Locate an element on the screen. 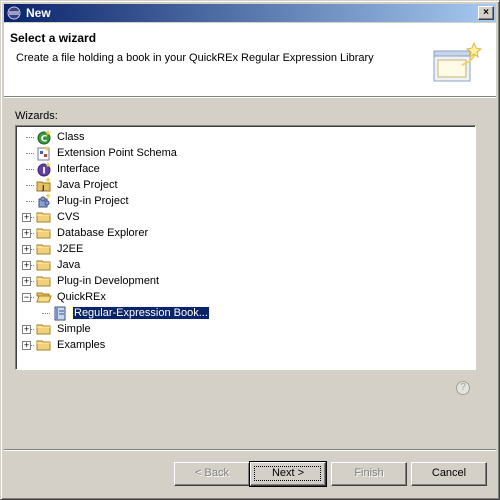 This screenshot has height=500, width=500. class-icon: C is located at coordinates (44, 137).